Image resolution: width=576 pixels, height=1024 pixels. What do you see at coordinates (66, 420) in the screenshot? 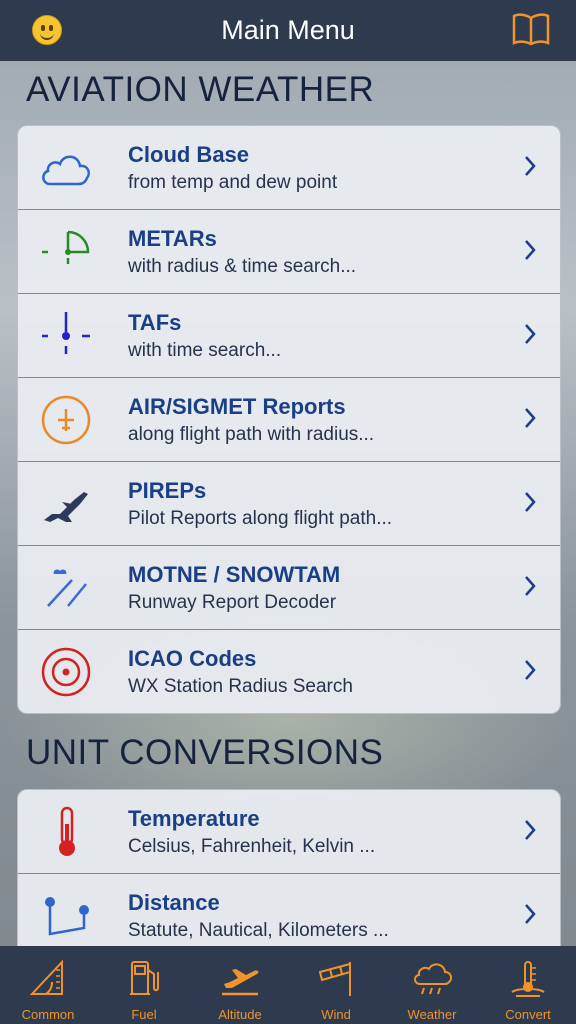
I see `airplane-circle-icon` at bounding box center [66, 420].